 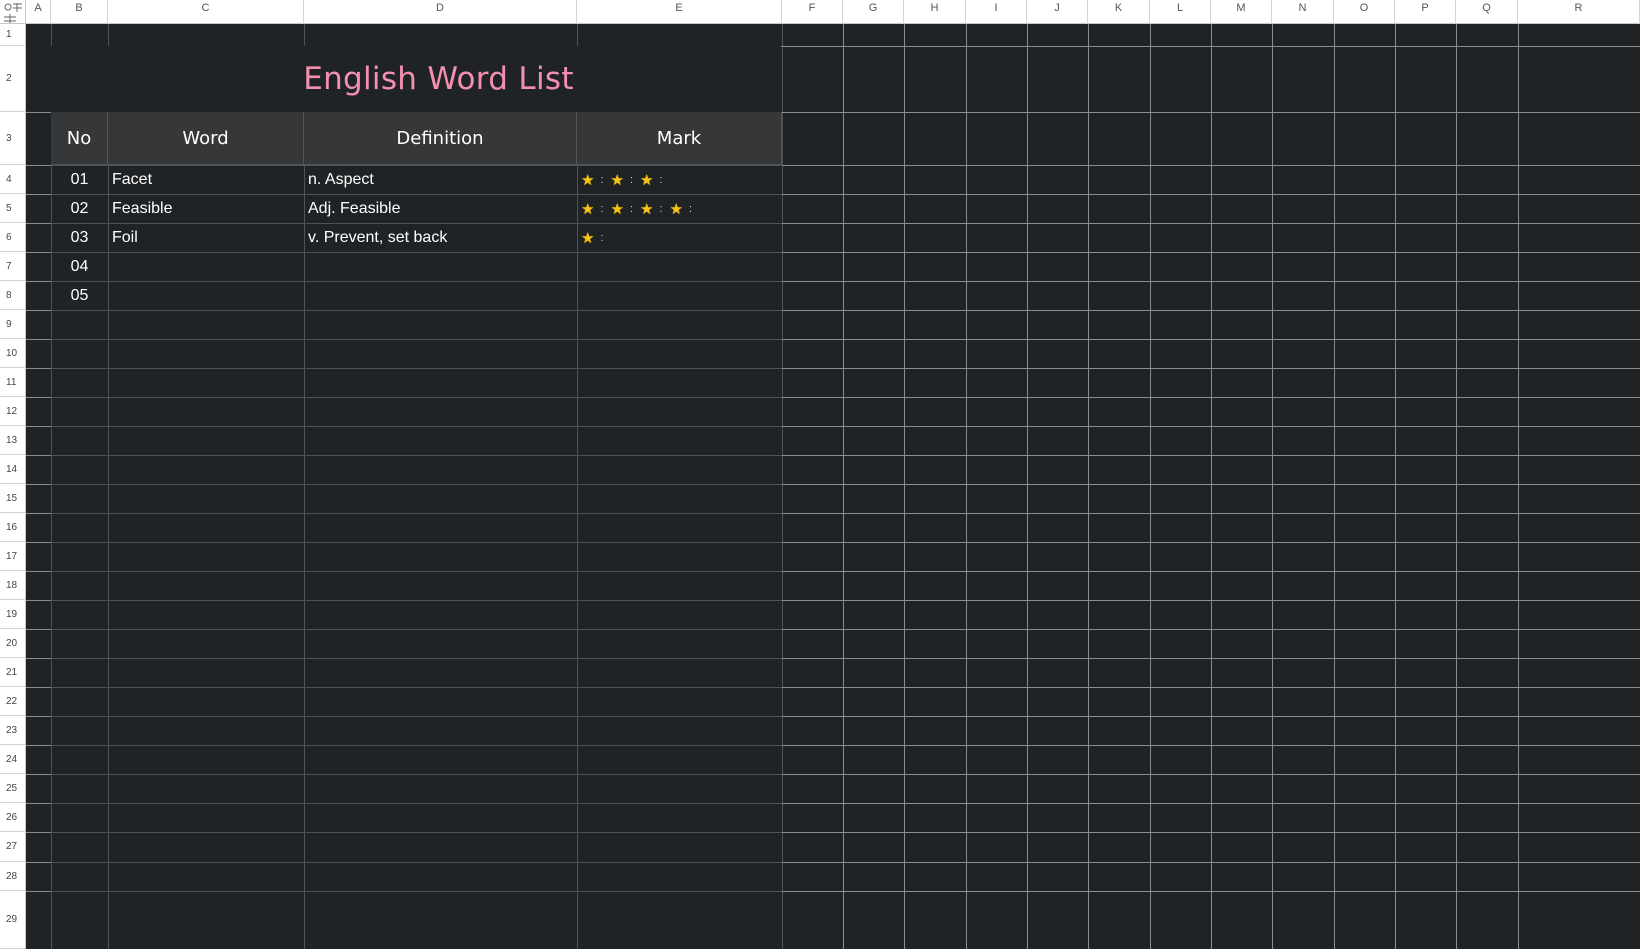 What do you see at coordinates (79, 179) in the screenshot?
I see `entry-no: 01` at bounding box center [79, 179].